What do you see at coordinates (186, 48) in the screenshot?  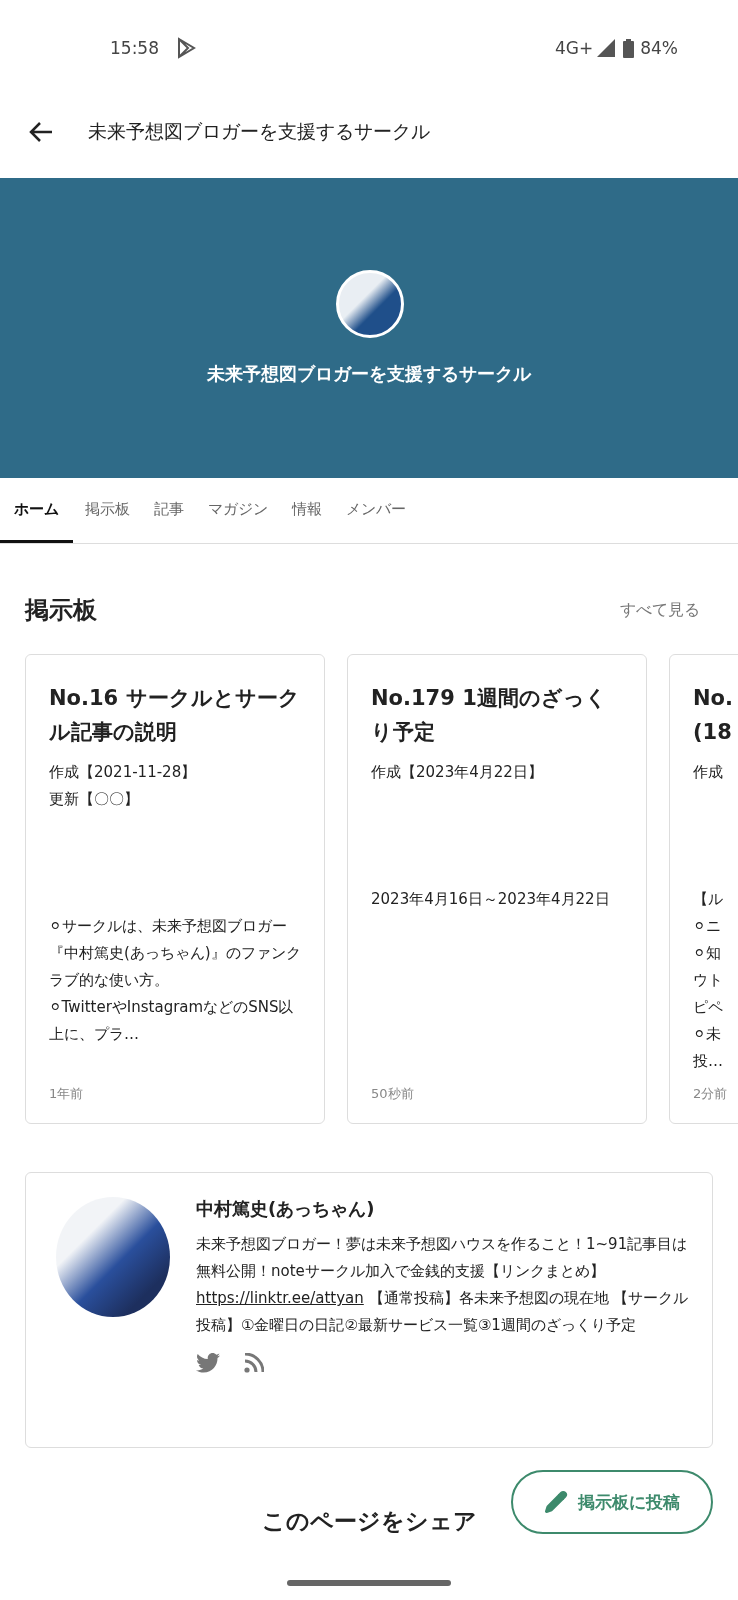 I see `play-store-icon` at bounding box center [186, 48].